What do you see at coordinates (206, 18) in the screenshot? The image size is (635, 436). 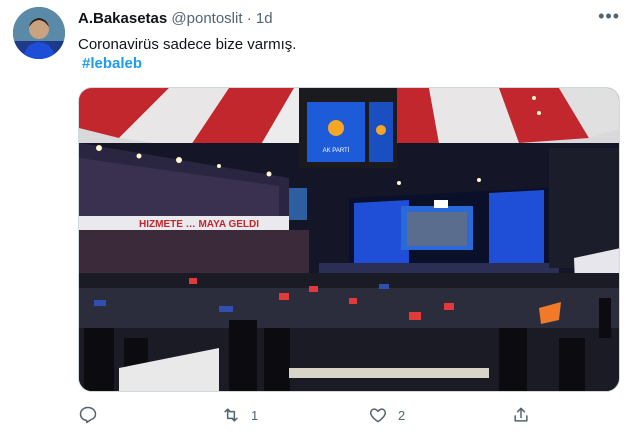 I see `author-handle: @pontoslit` at bounding box center [206, 18].